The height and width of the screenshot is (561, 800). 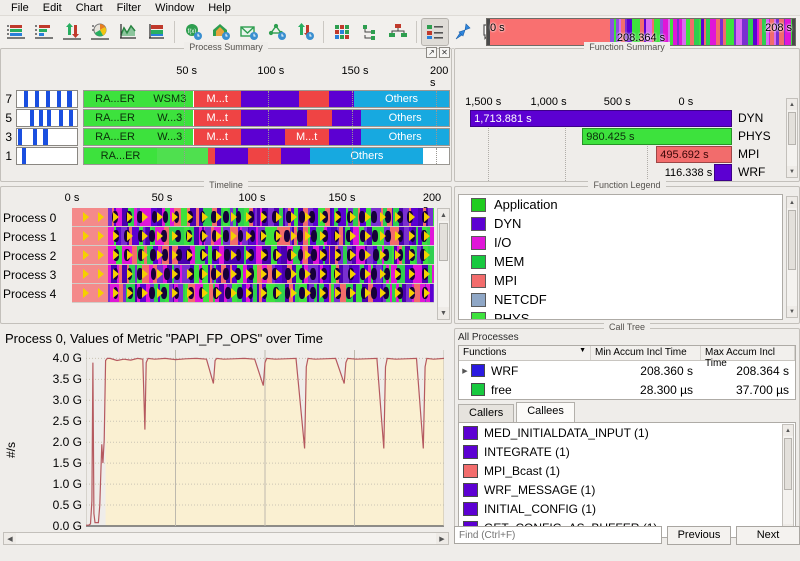 I want to click on process-summary-row: 7 RA...ER WSM3 M...t Others, so click(x=226, y=99).